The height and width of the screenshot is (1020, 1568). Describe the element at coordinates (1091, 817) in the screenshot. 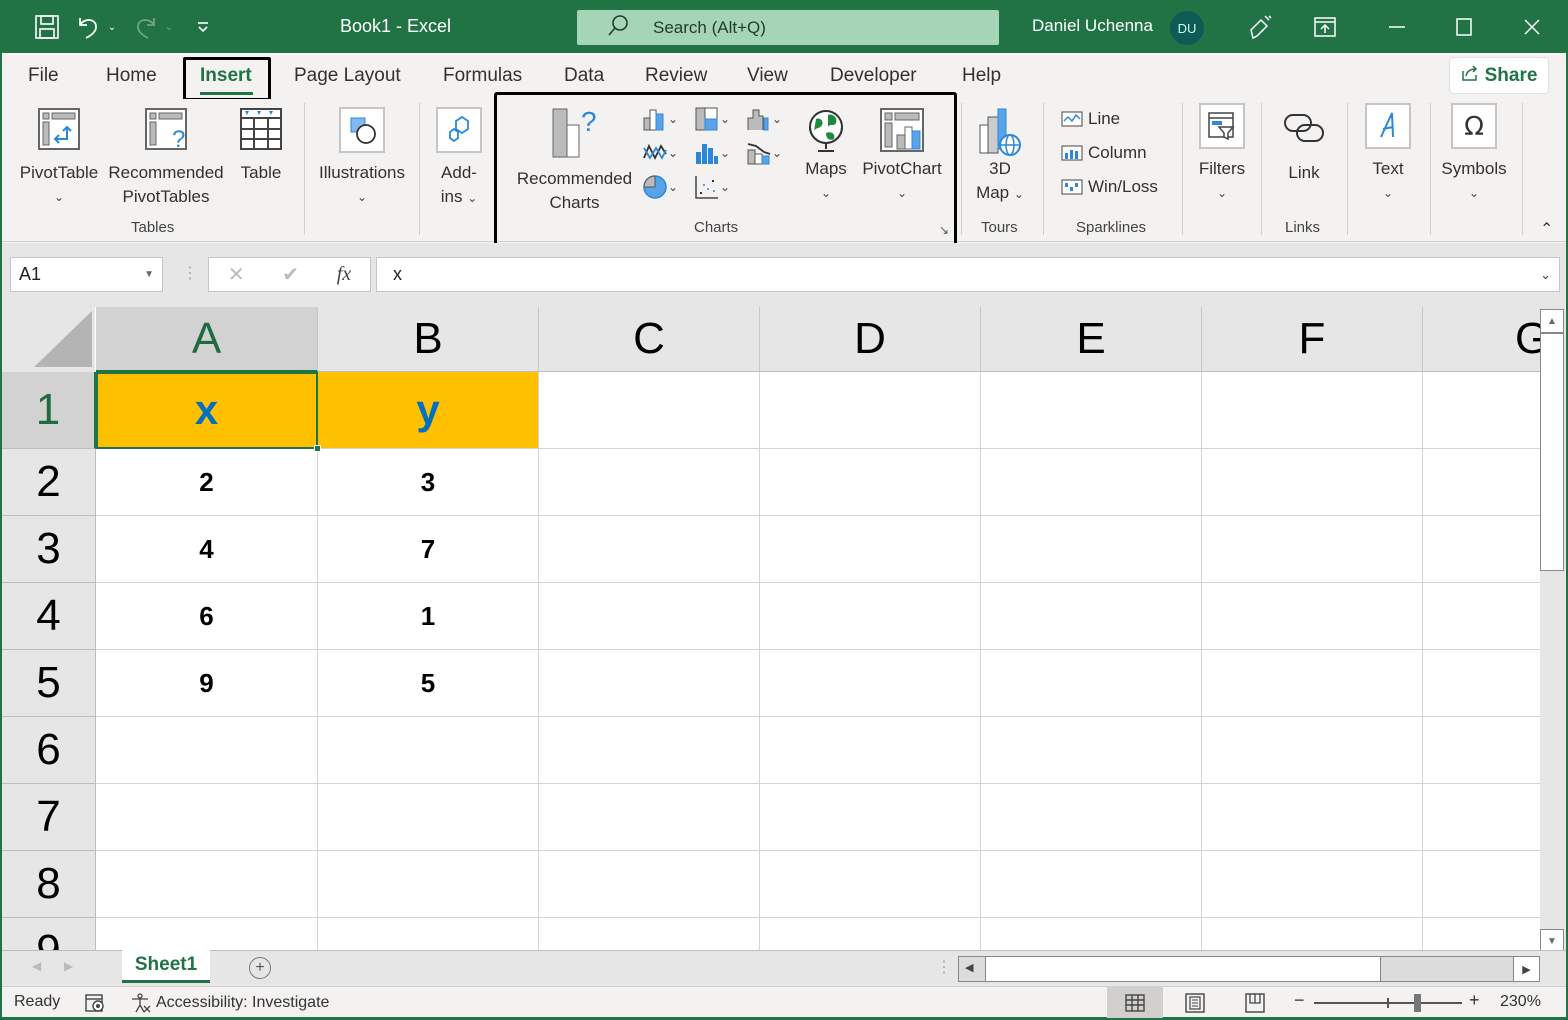

I see `cell-e7` at that location.